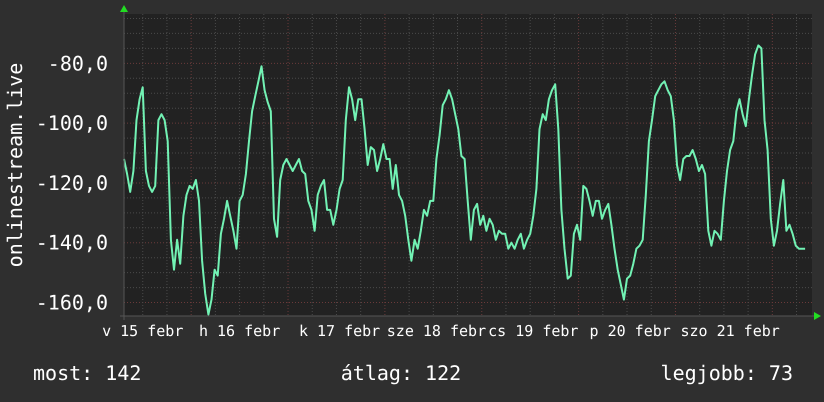 This screenshot has width=824, height=402. I want to click on axis-label: sze 18 febr, so click(436, 331).